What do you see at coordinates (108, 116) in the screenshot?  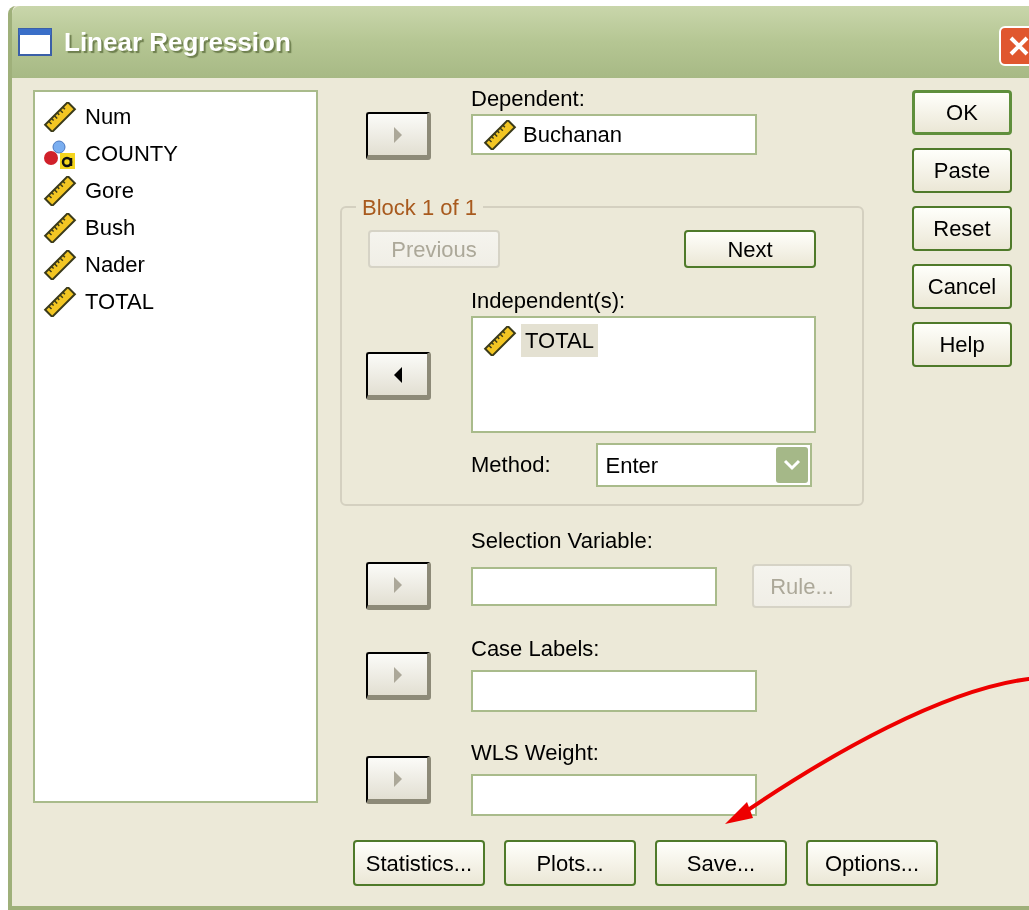 I see `variable-item: Num` at bounding box center [108, 116].